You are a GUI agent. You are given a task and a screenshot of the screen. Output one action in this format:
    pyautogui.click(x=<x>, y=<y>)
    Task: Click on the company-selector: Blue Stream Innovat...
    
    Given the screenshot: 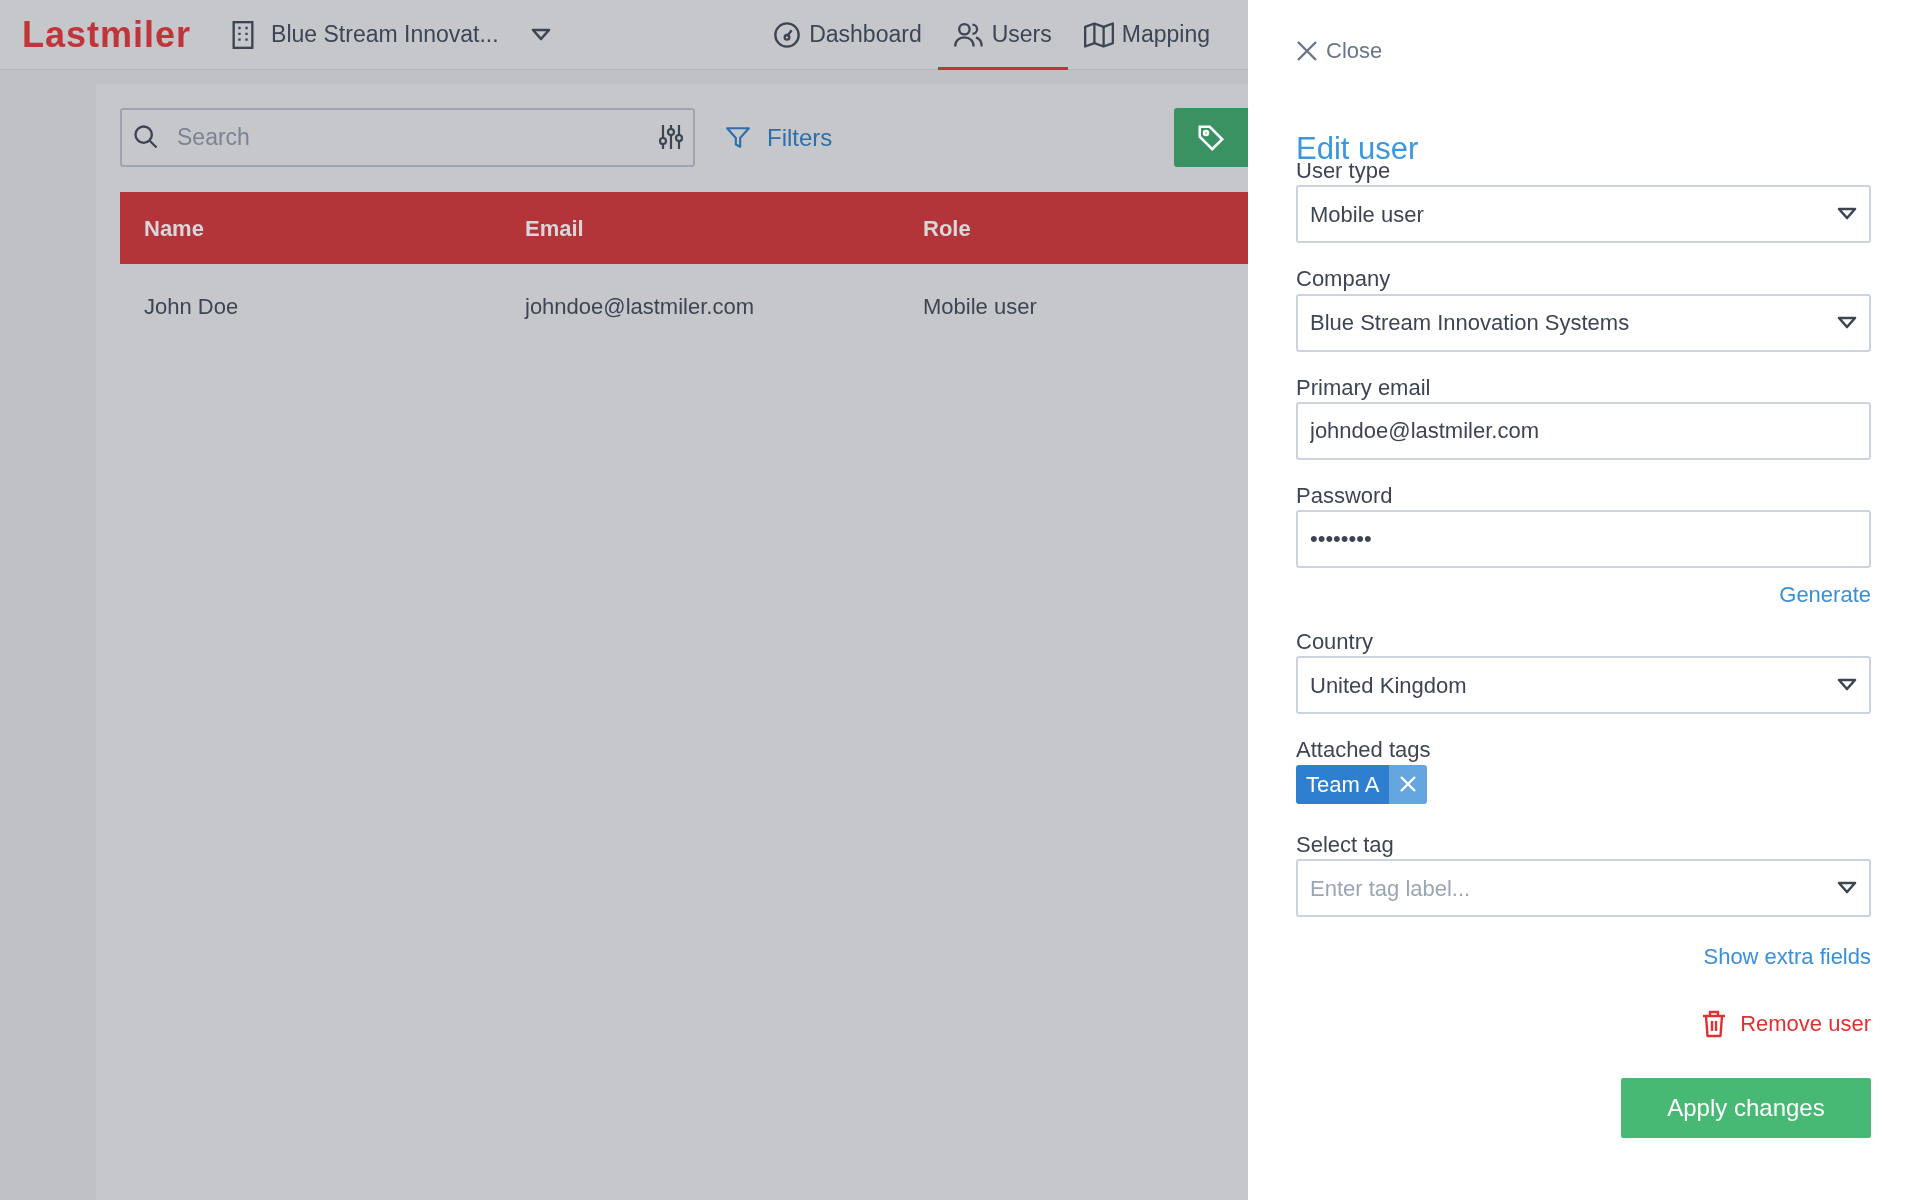 What is the action you would take?
    pyautogui.click(x=391, y=35)
    